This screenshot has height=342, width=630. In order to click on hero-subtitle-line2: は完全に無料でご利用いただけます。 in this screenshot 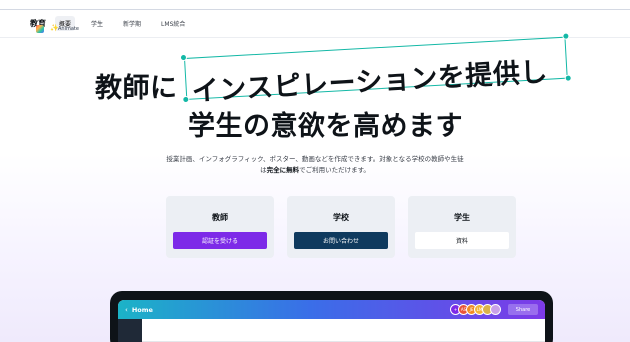, I will do `click(315, 169)`.